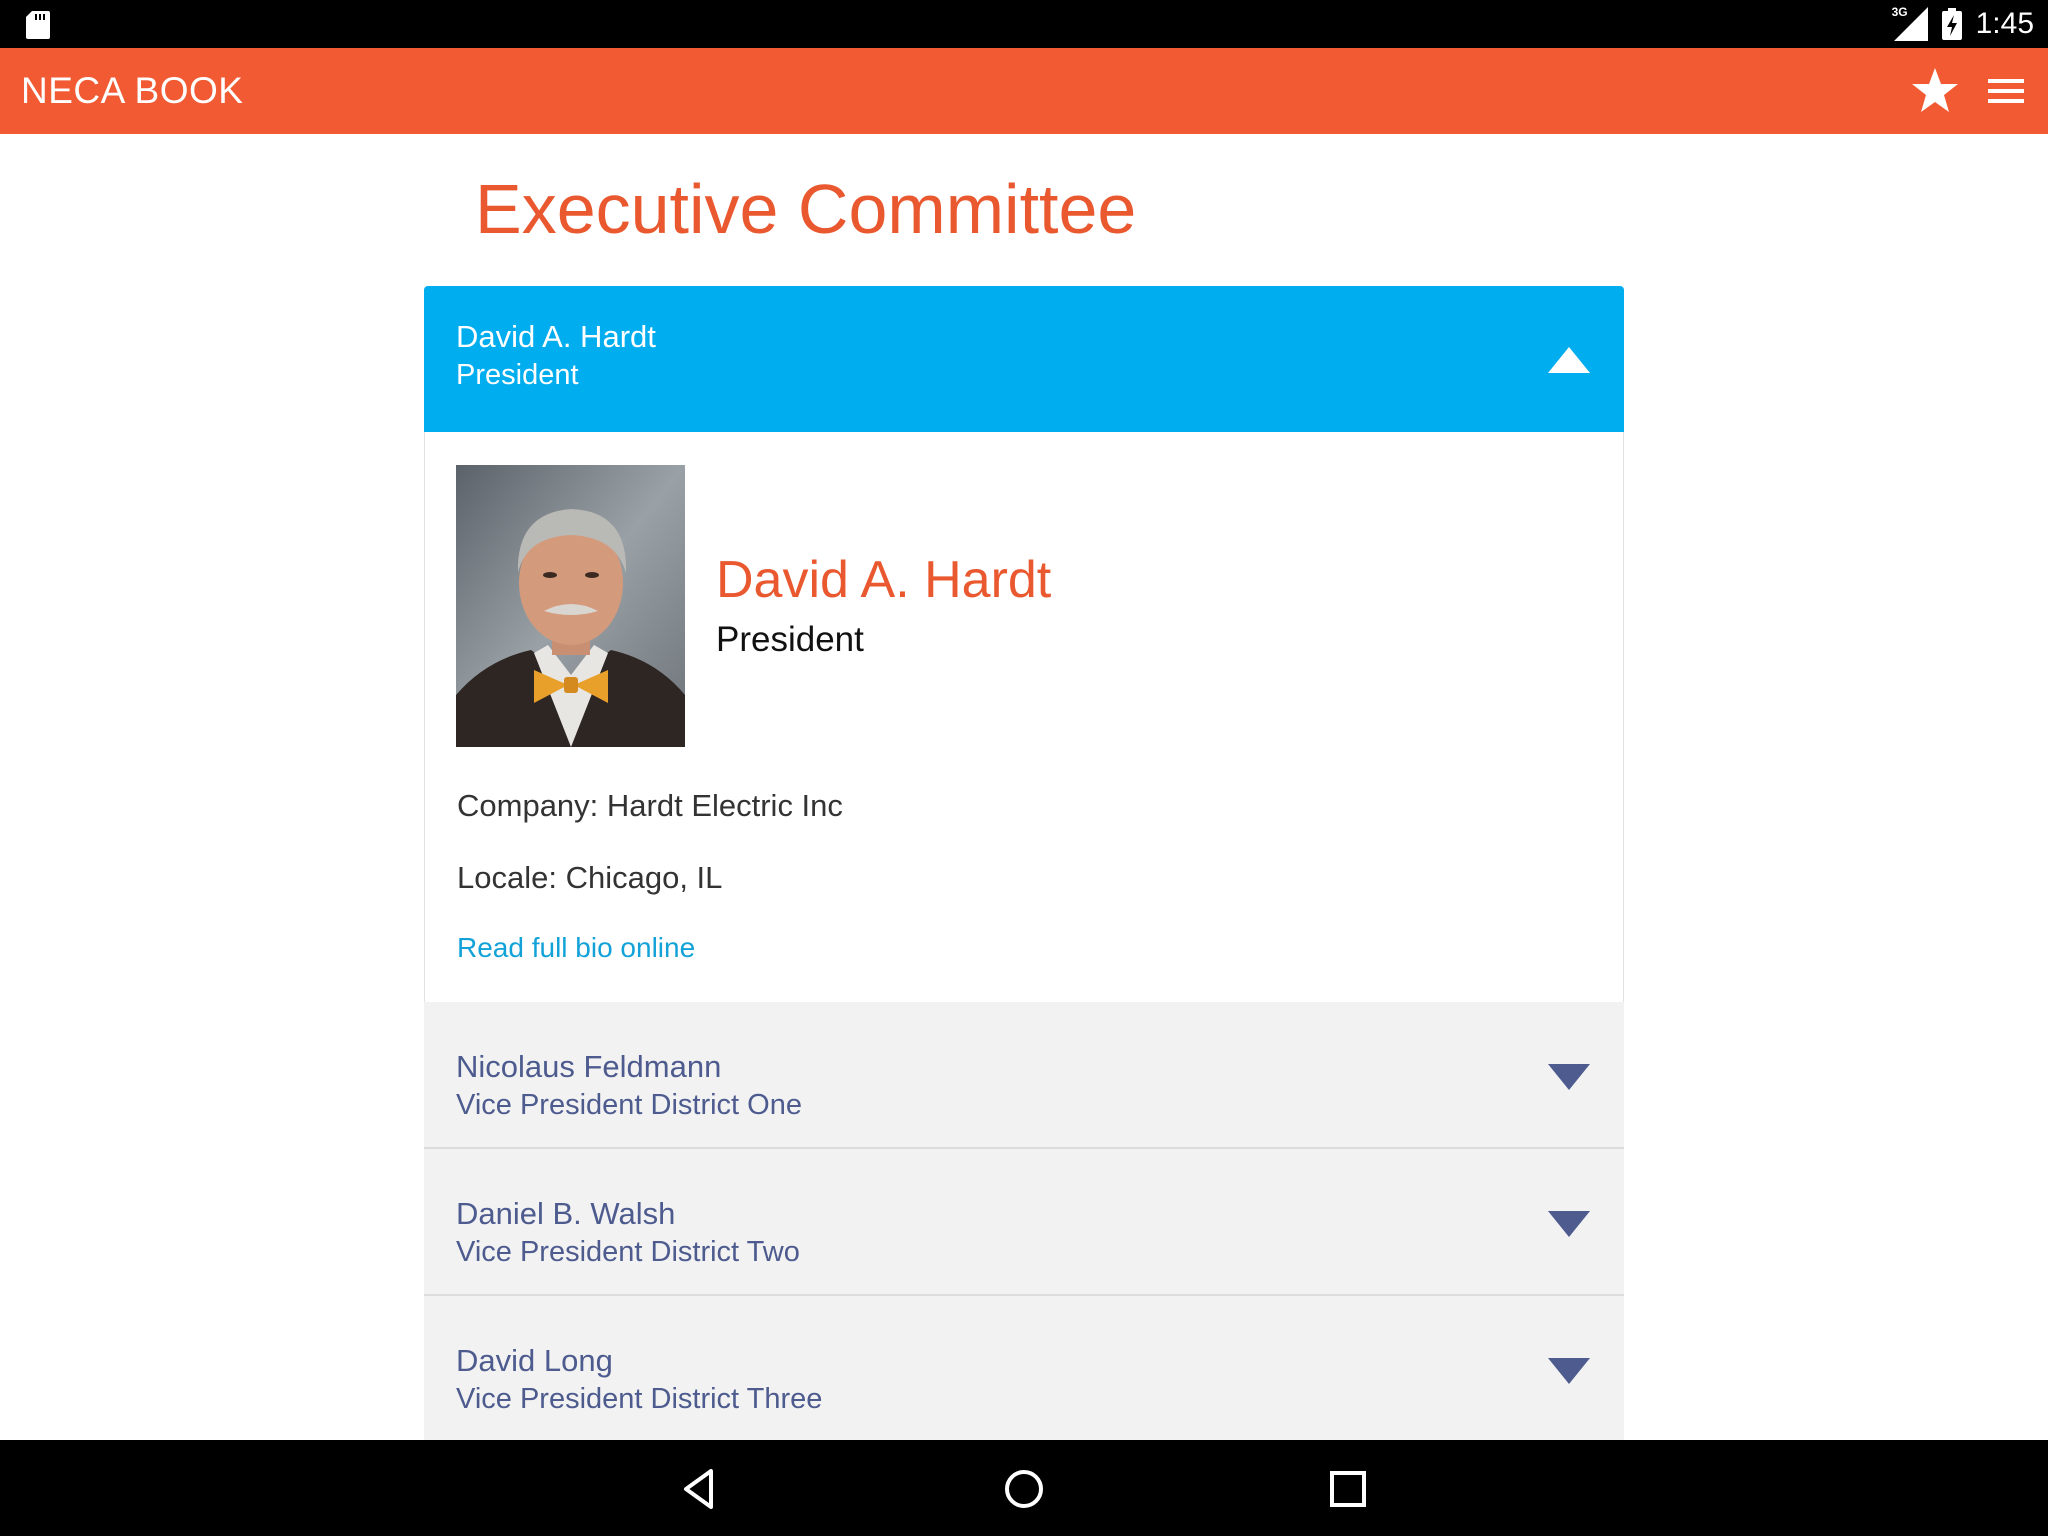  I want to click on member-role: President, so click(517, 375).